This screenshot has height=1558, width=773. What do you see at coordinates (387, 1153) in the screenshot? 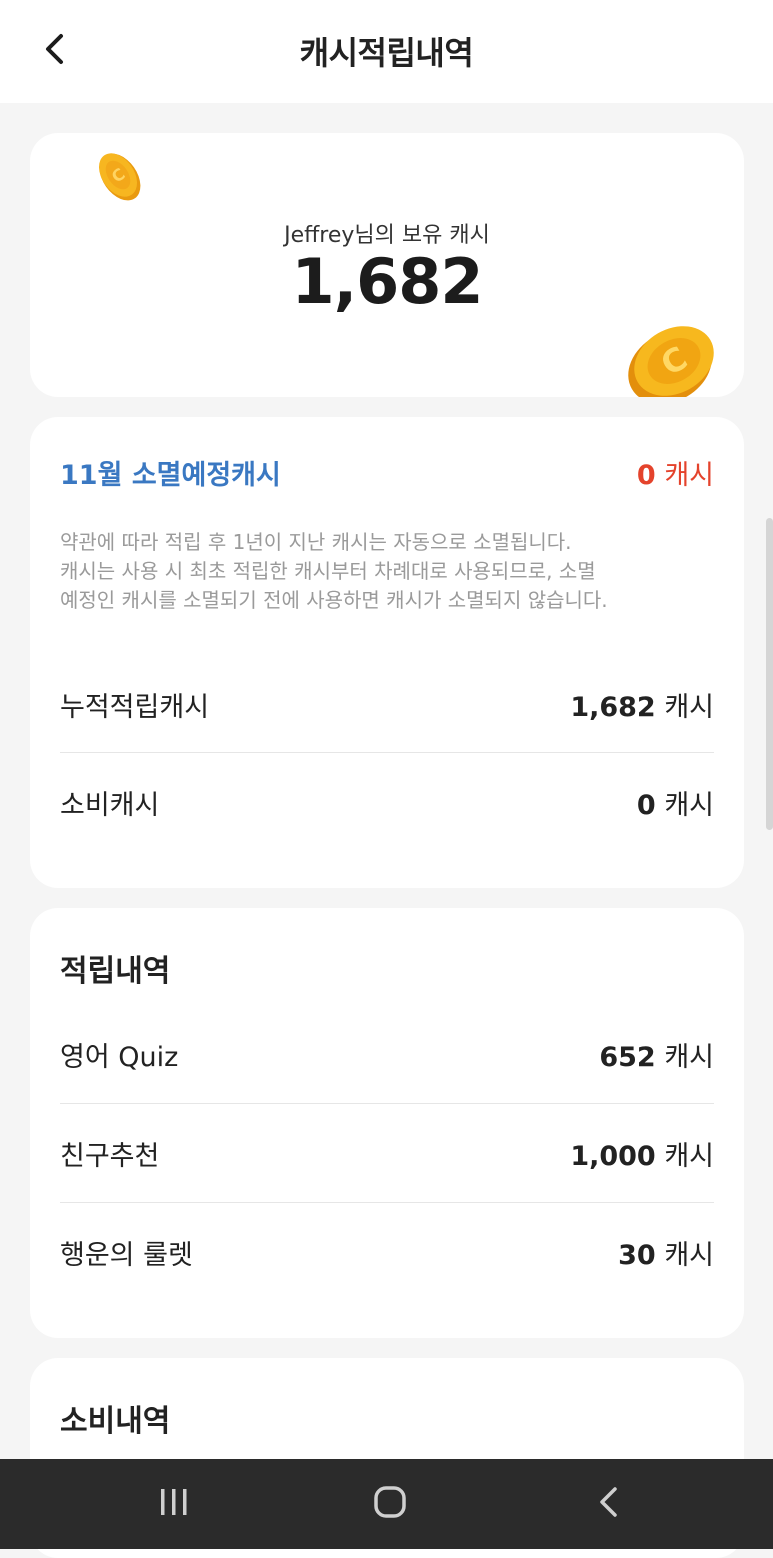
I see `list-item: 친구추천 1,000 캐시` at bounding box center [387, 1153].